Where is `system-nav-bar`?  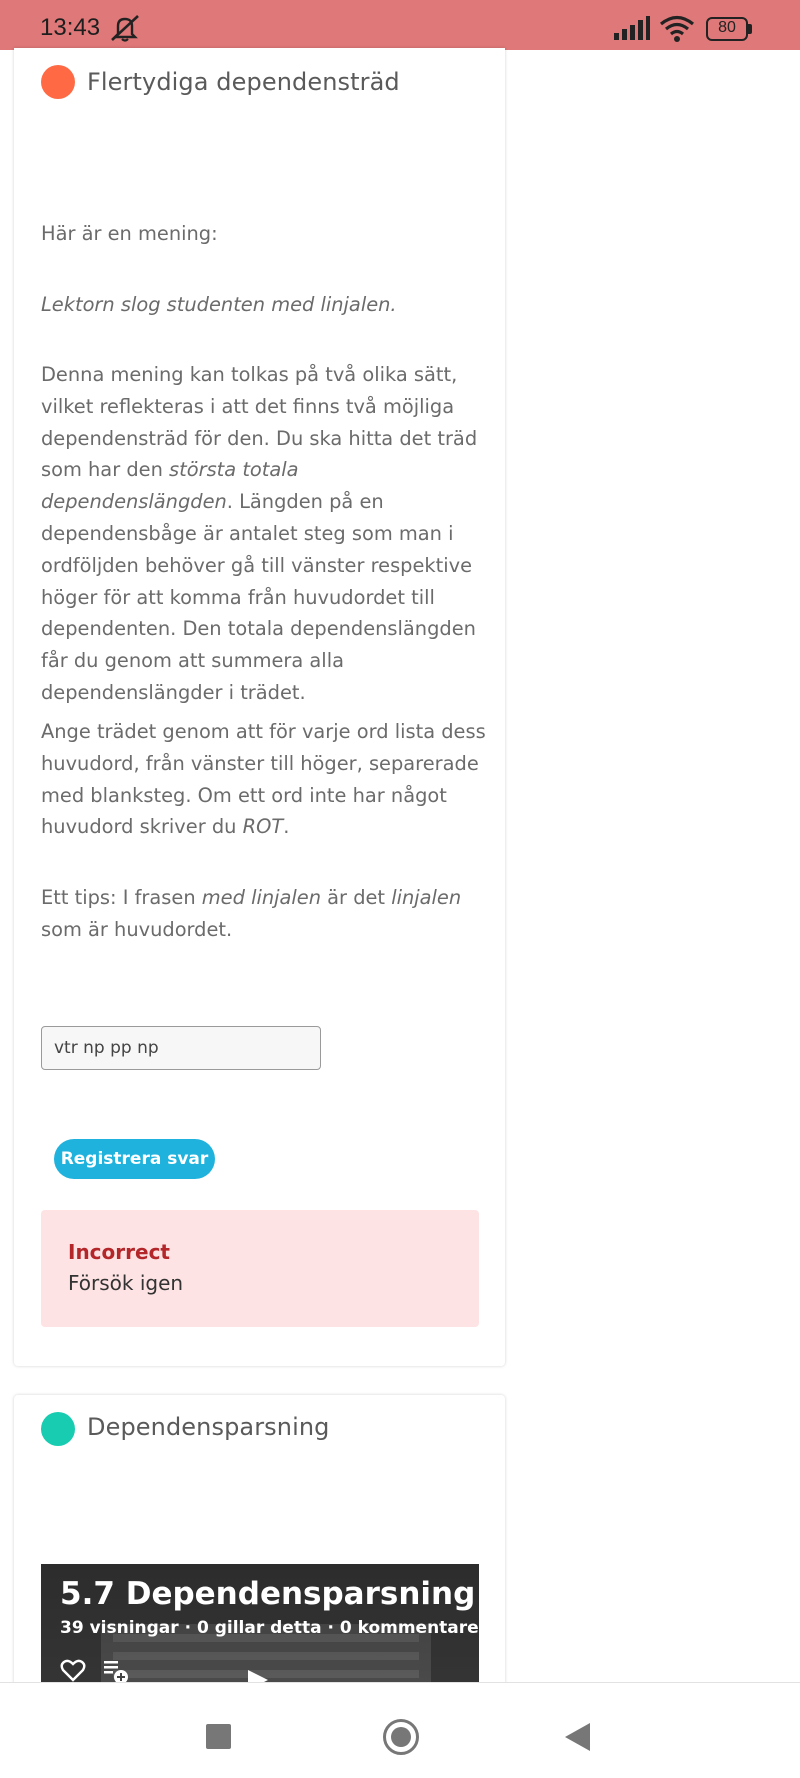 system-nav-bar is located at coordinates (400, 1730).